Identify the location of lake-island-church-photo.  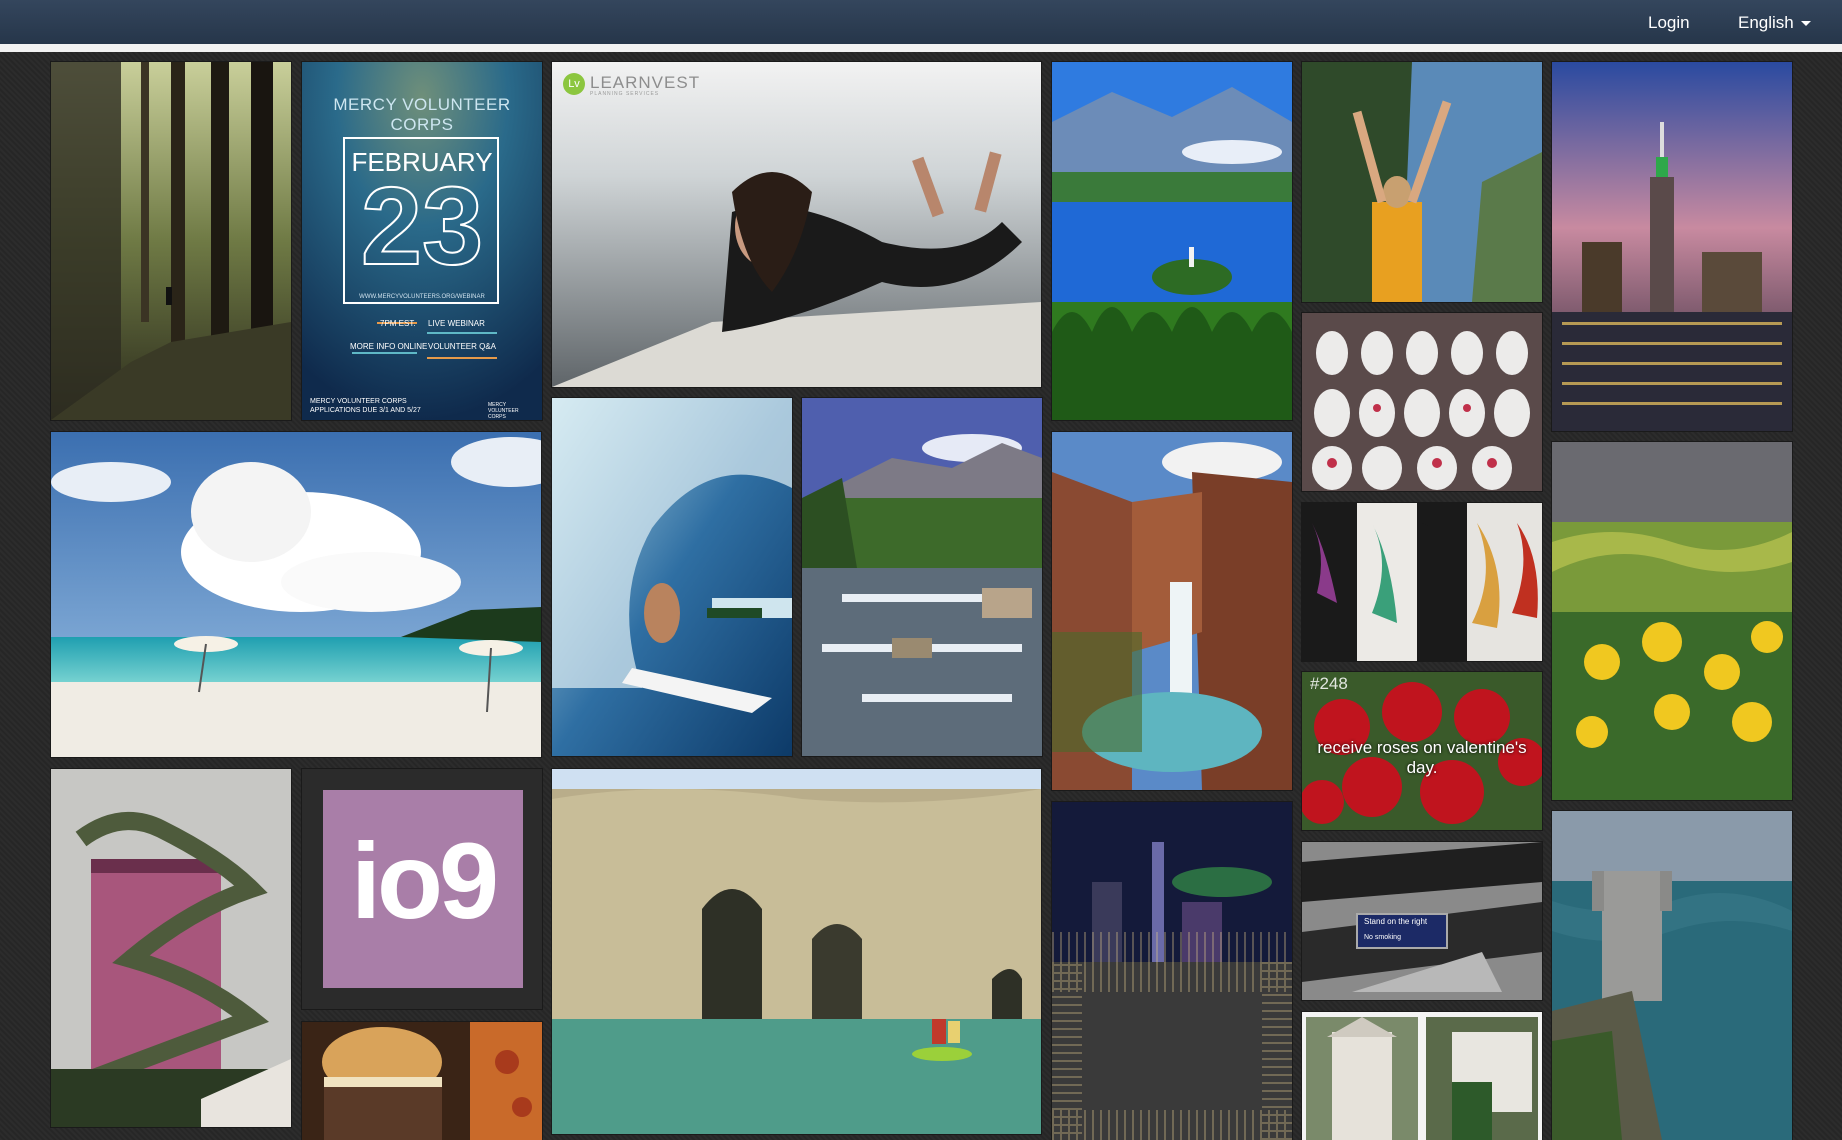
(1172, 241).